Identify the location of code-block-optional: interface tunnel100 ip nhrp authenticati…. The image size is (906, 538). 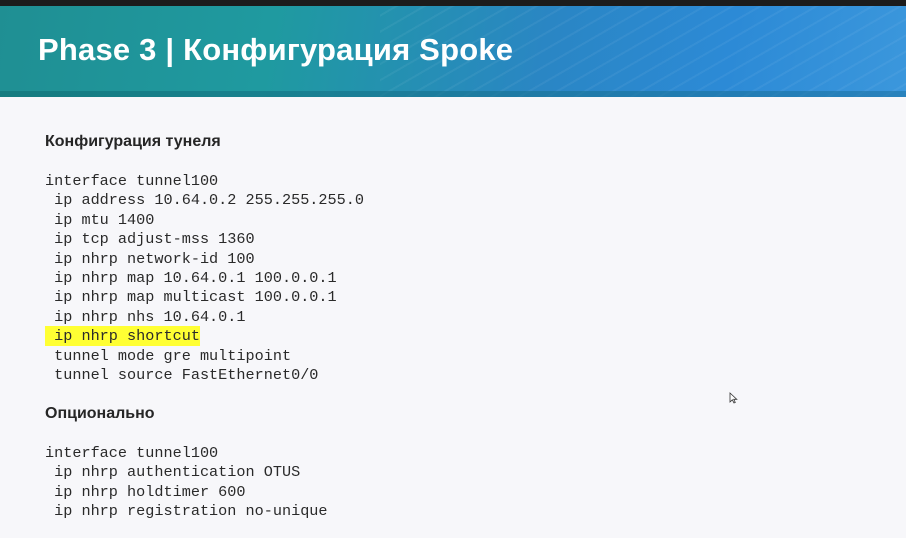
(186, 483).